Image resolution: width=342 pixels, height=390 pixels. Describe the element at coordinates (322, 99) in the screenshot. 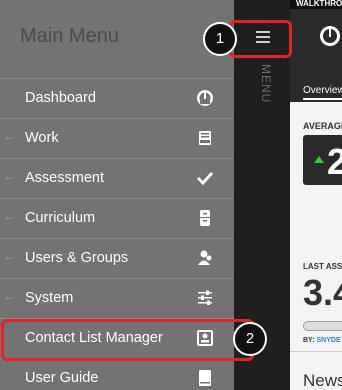

I see `tab-underline` at that location.